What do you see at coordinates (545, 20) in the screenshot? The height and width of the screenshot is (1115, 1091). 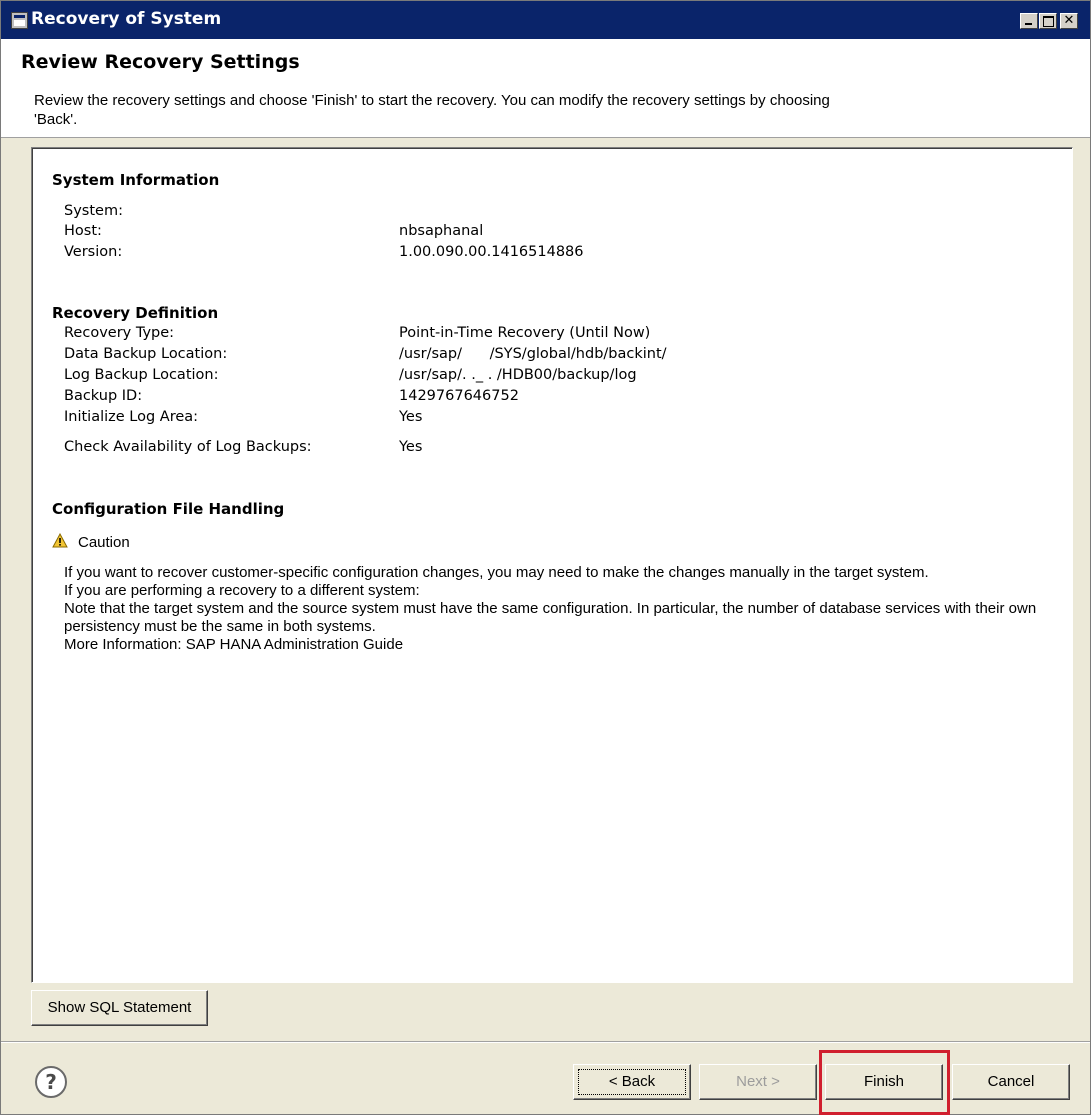 I see `title-bar: Recovery of System ✕` at bounding box center [545, 20].